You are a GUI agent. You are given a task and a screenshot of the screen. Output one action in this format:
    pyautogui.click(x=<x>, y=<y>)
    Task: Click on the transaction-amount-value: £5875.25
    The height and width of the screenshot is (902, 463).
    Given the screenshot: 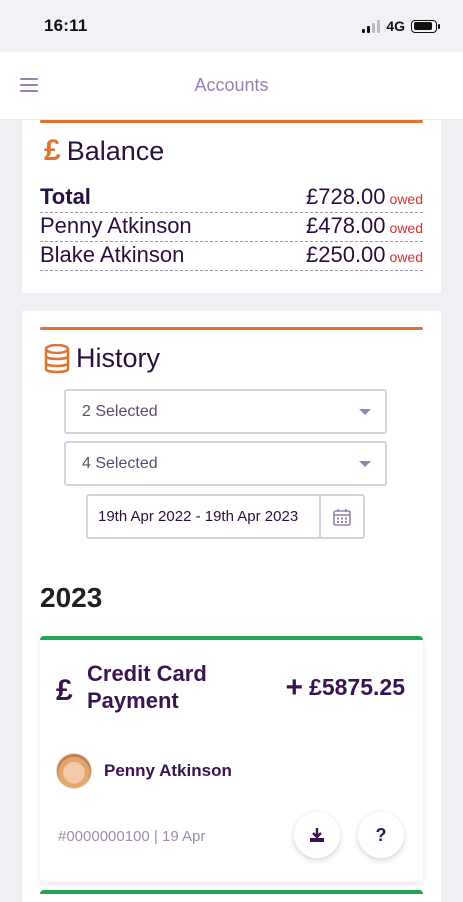 What is the action you would take?
    pyautogui.click(x=357, y=687)
    